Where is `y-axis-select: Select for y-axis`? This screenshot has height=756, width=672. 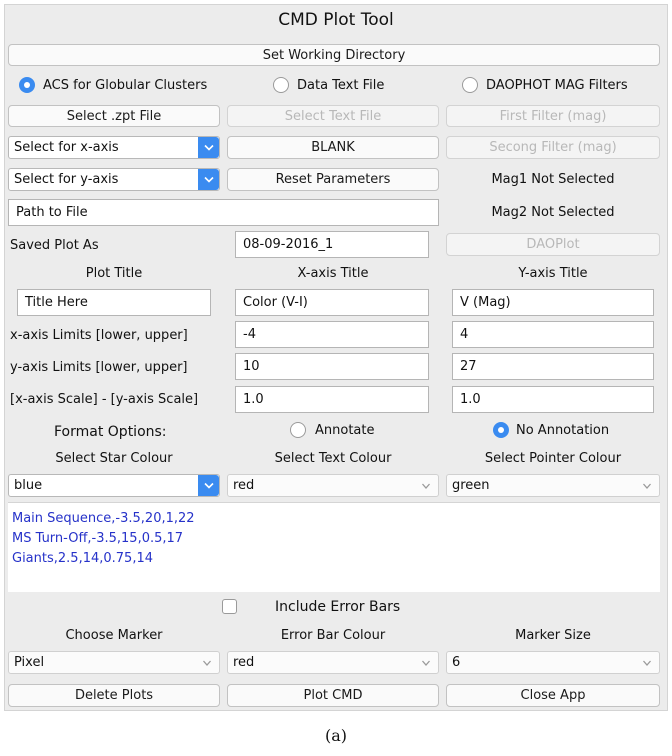 y-axis-select: Select for y-axis is located at coordinates (114, 179).